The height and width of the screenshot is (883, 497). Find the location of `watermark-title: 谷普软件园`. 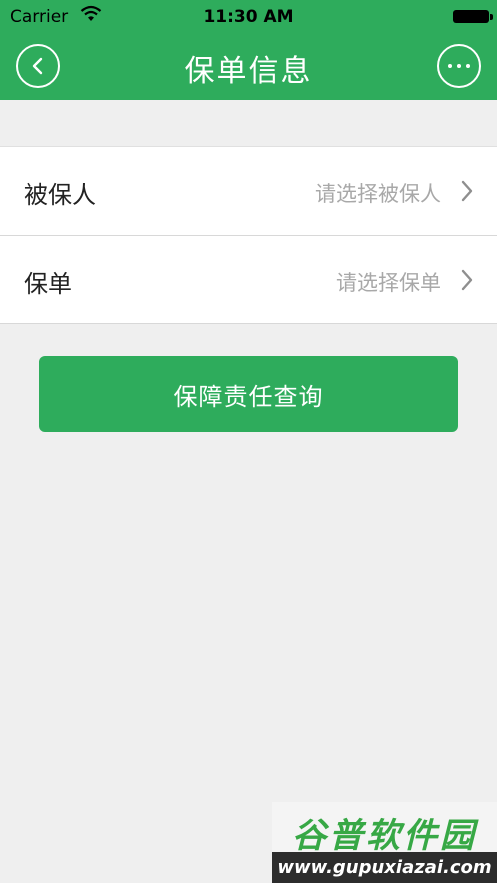

watermark-title: 谷普软件园 is located at coordinates (384, 836).